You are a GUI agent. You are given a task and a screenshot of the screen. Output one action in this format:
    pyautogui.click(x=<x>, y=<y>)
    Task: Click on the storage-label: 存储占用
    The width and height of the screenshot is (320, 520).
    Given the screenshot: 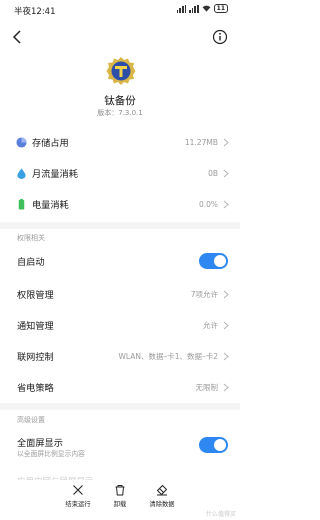 What is the action you would take?
    pyautogui.click(x=50, y=143)
    